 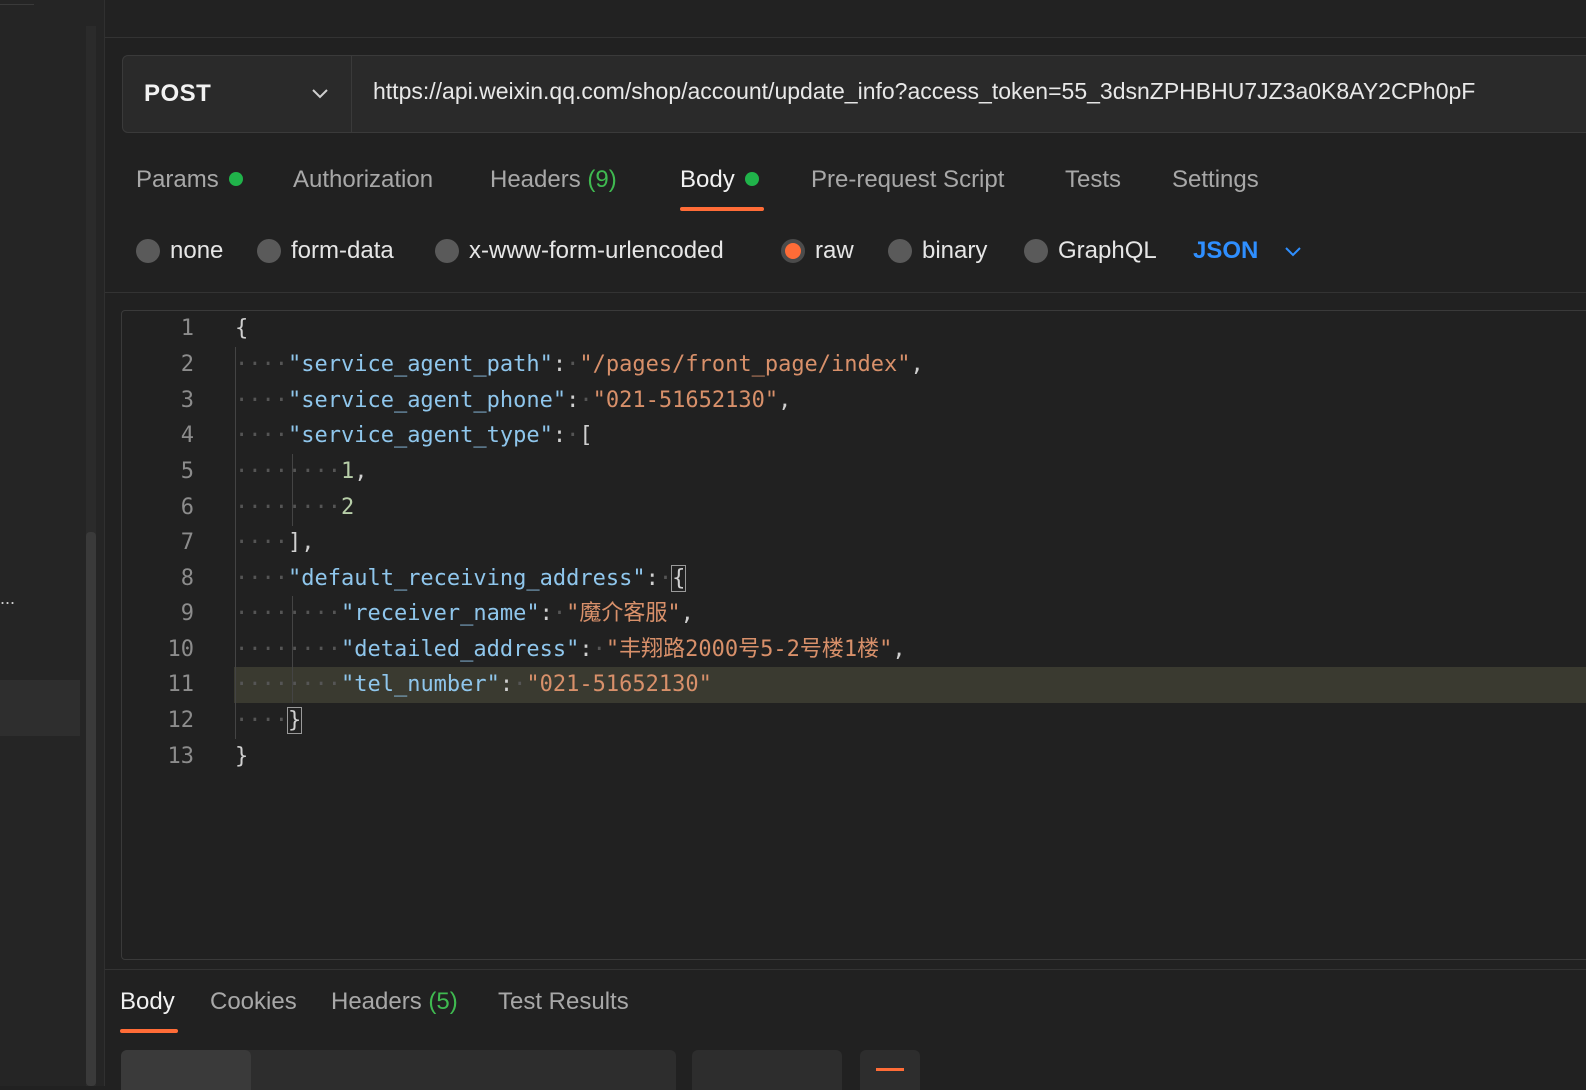 I want to click on code-line: ····],, so click(x=275, y=542).